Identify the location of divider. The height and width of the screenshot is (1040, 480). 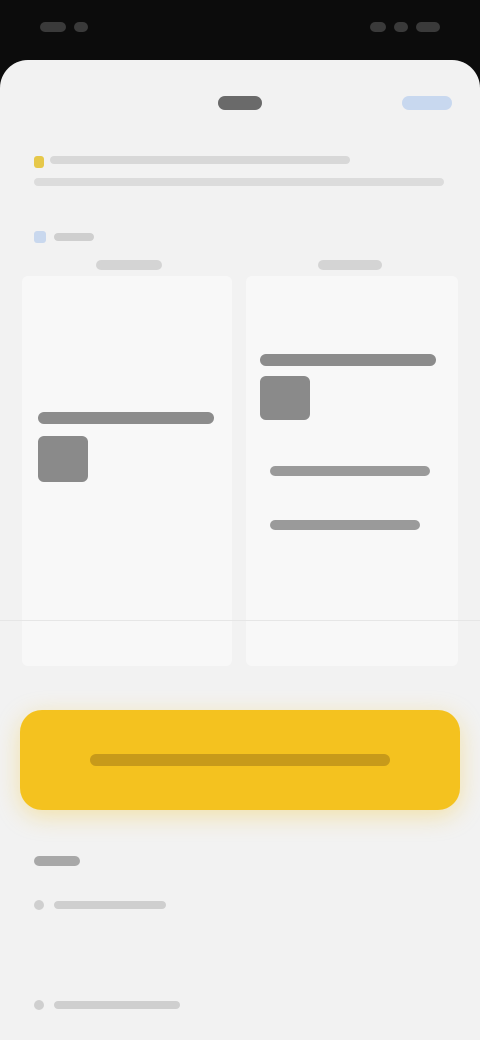
(240, 620).